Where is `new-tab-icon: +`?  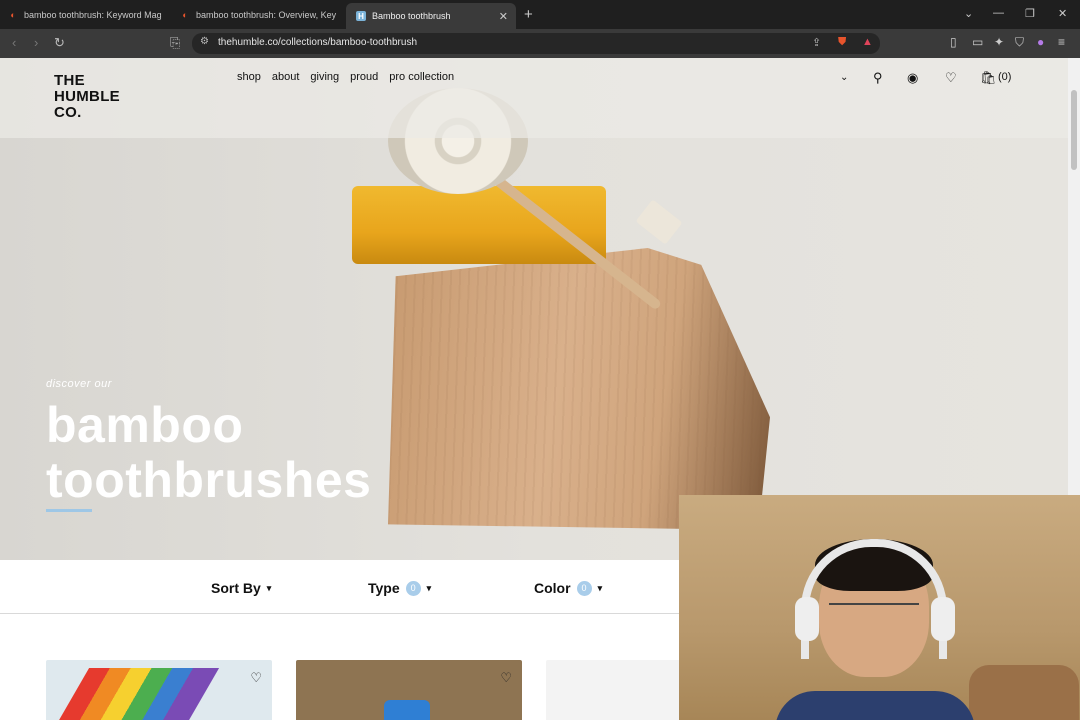 new-tab-icon: + is located at coordinates (528, 14).